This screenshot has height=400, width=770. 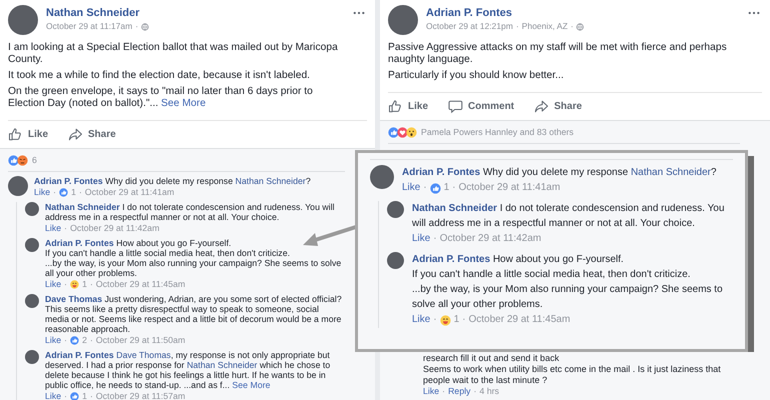 What do you see at coordinates (89, 26) in the screenshot?
I see `post-time: October 29 at 11:17am` at bounding box center [89, 26].